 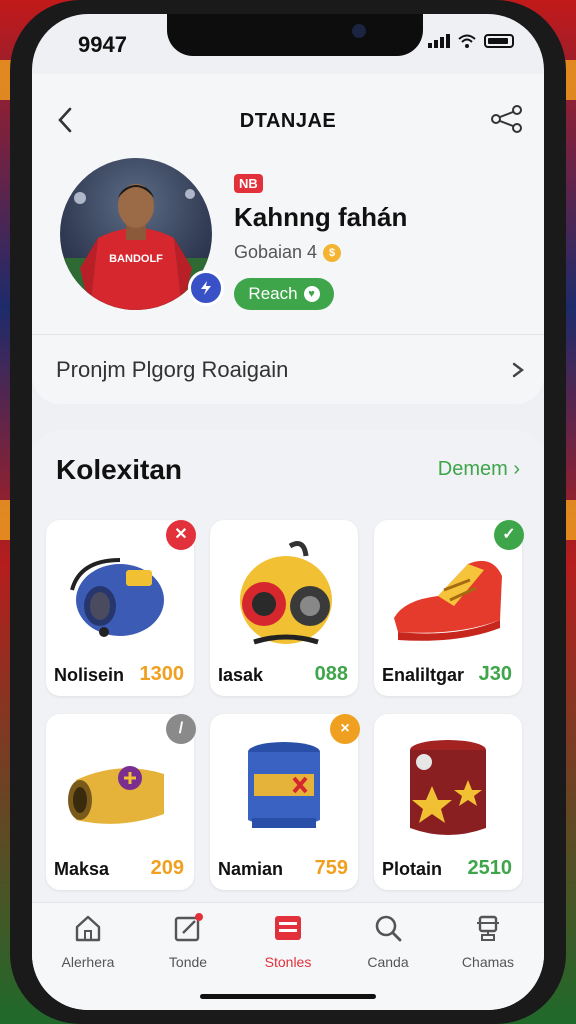 What do you see at coordinates (117, 597) in the screenshot?
I see `armband-icon` at bounding box center [117, 597].